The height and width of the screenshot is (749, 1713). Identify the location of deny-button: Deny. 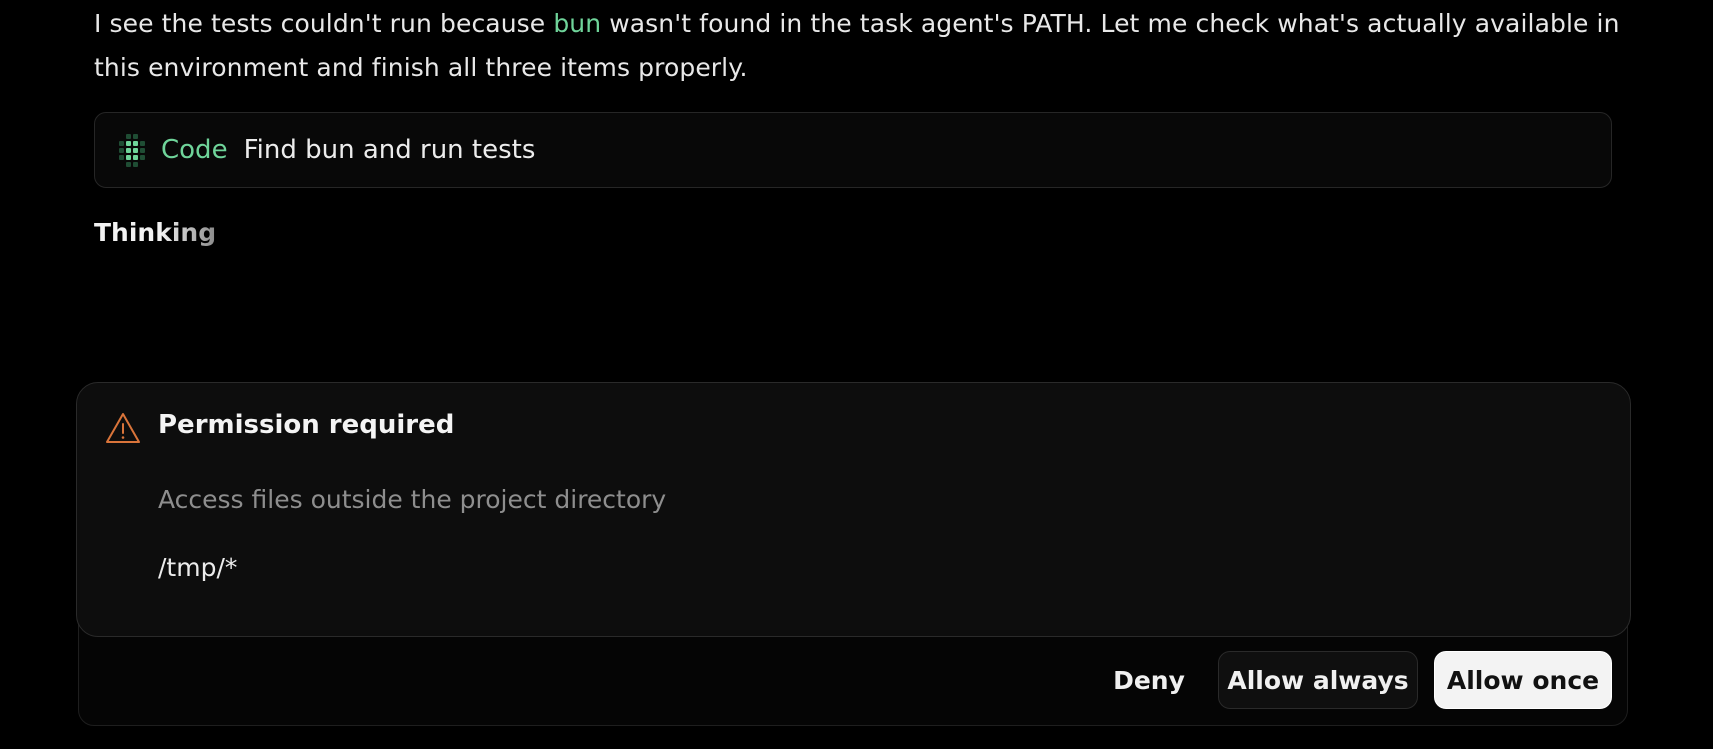
(1149, 680).